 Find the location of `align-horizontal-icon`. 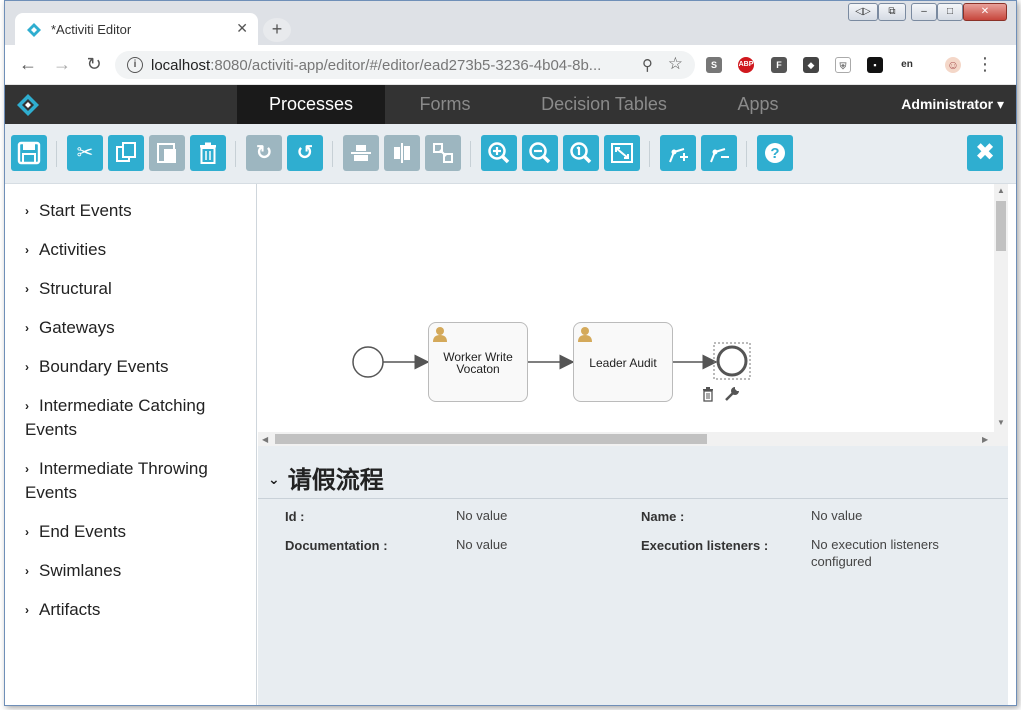

align-horizontal-icon is located at coordinates (361, 153).